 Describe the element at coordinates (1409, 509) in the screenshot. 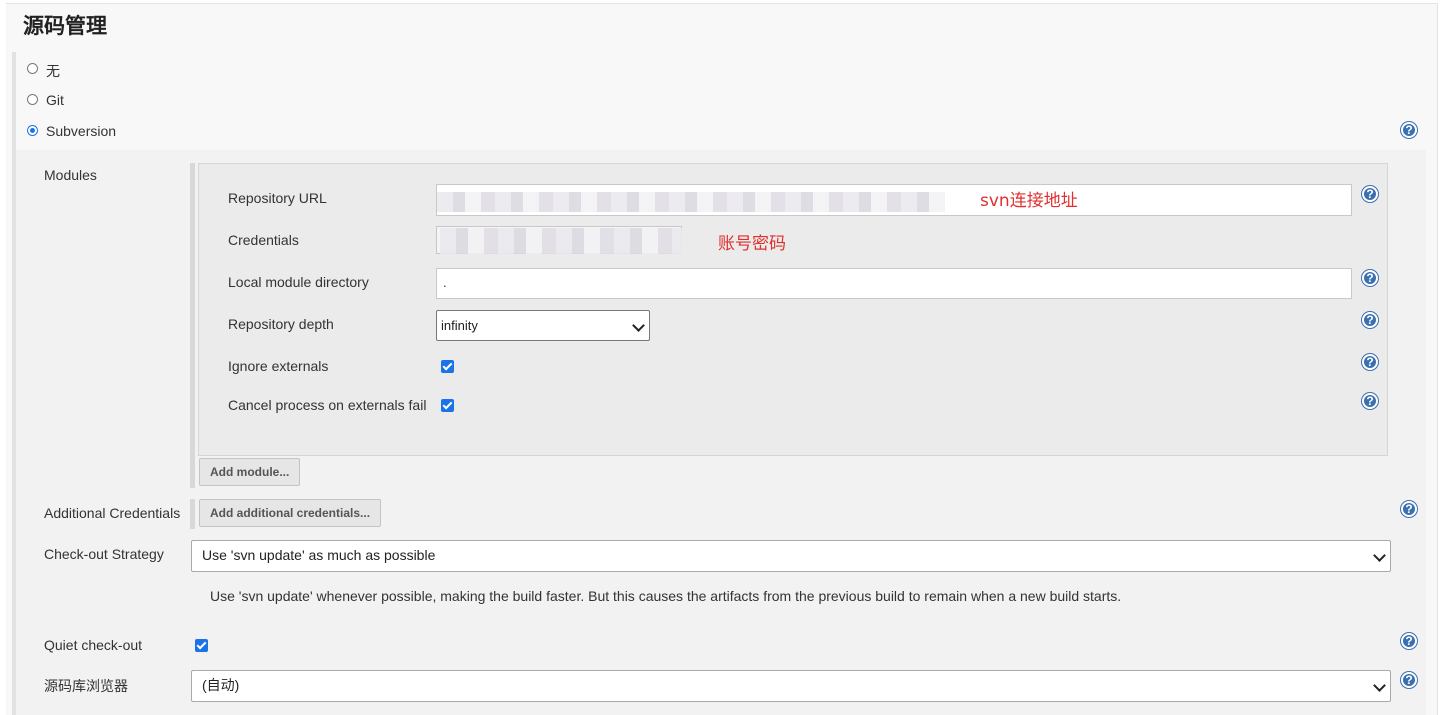

I see `additional-credentials-help-icon: ?` at that location.